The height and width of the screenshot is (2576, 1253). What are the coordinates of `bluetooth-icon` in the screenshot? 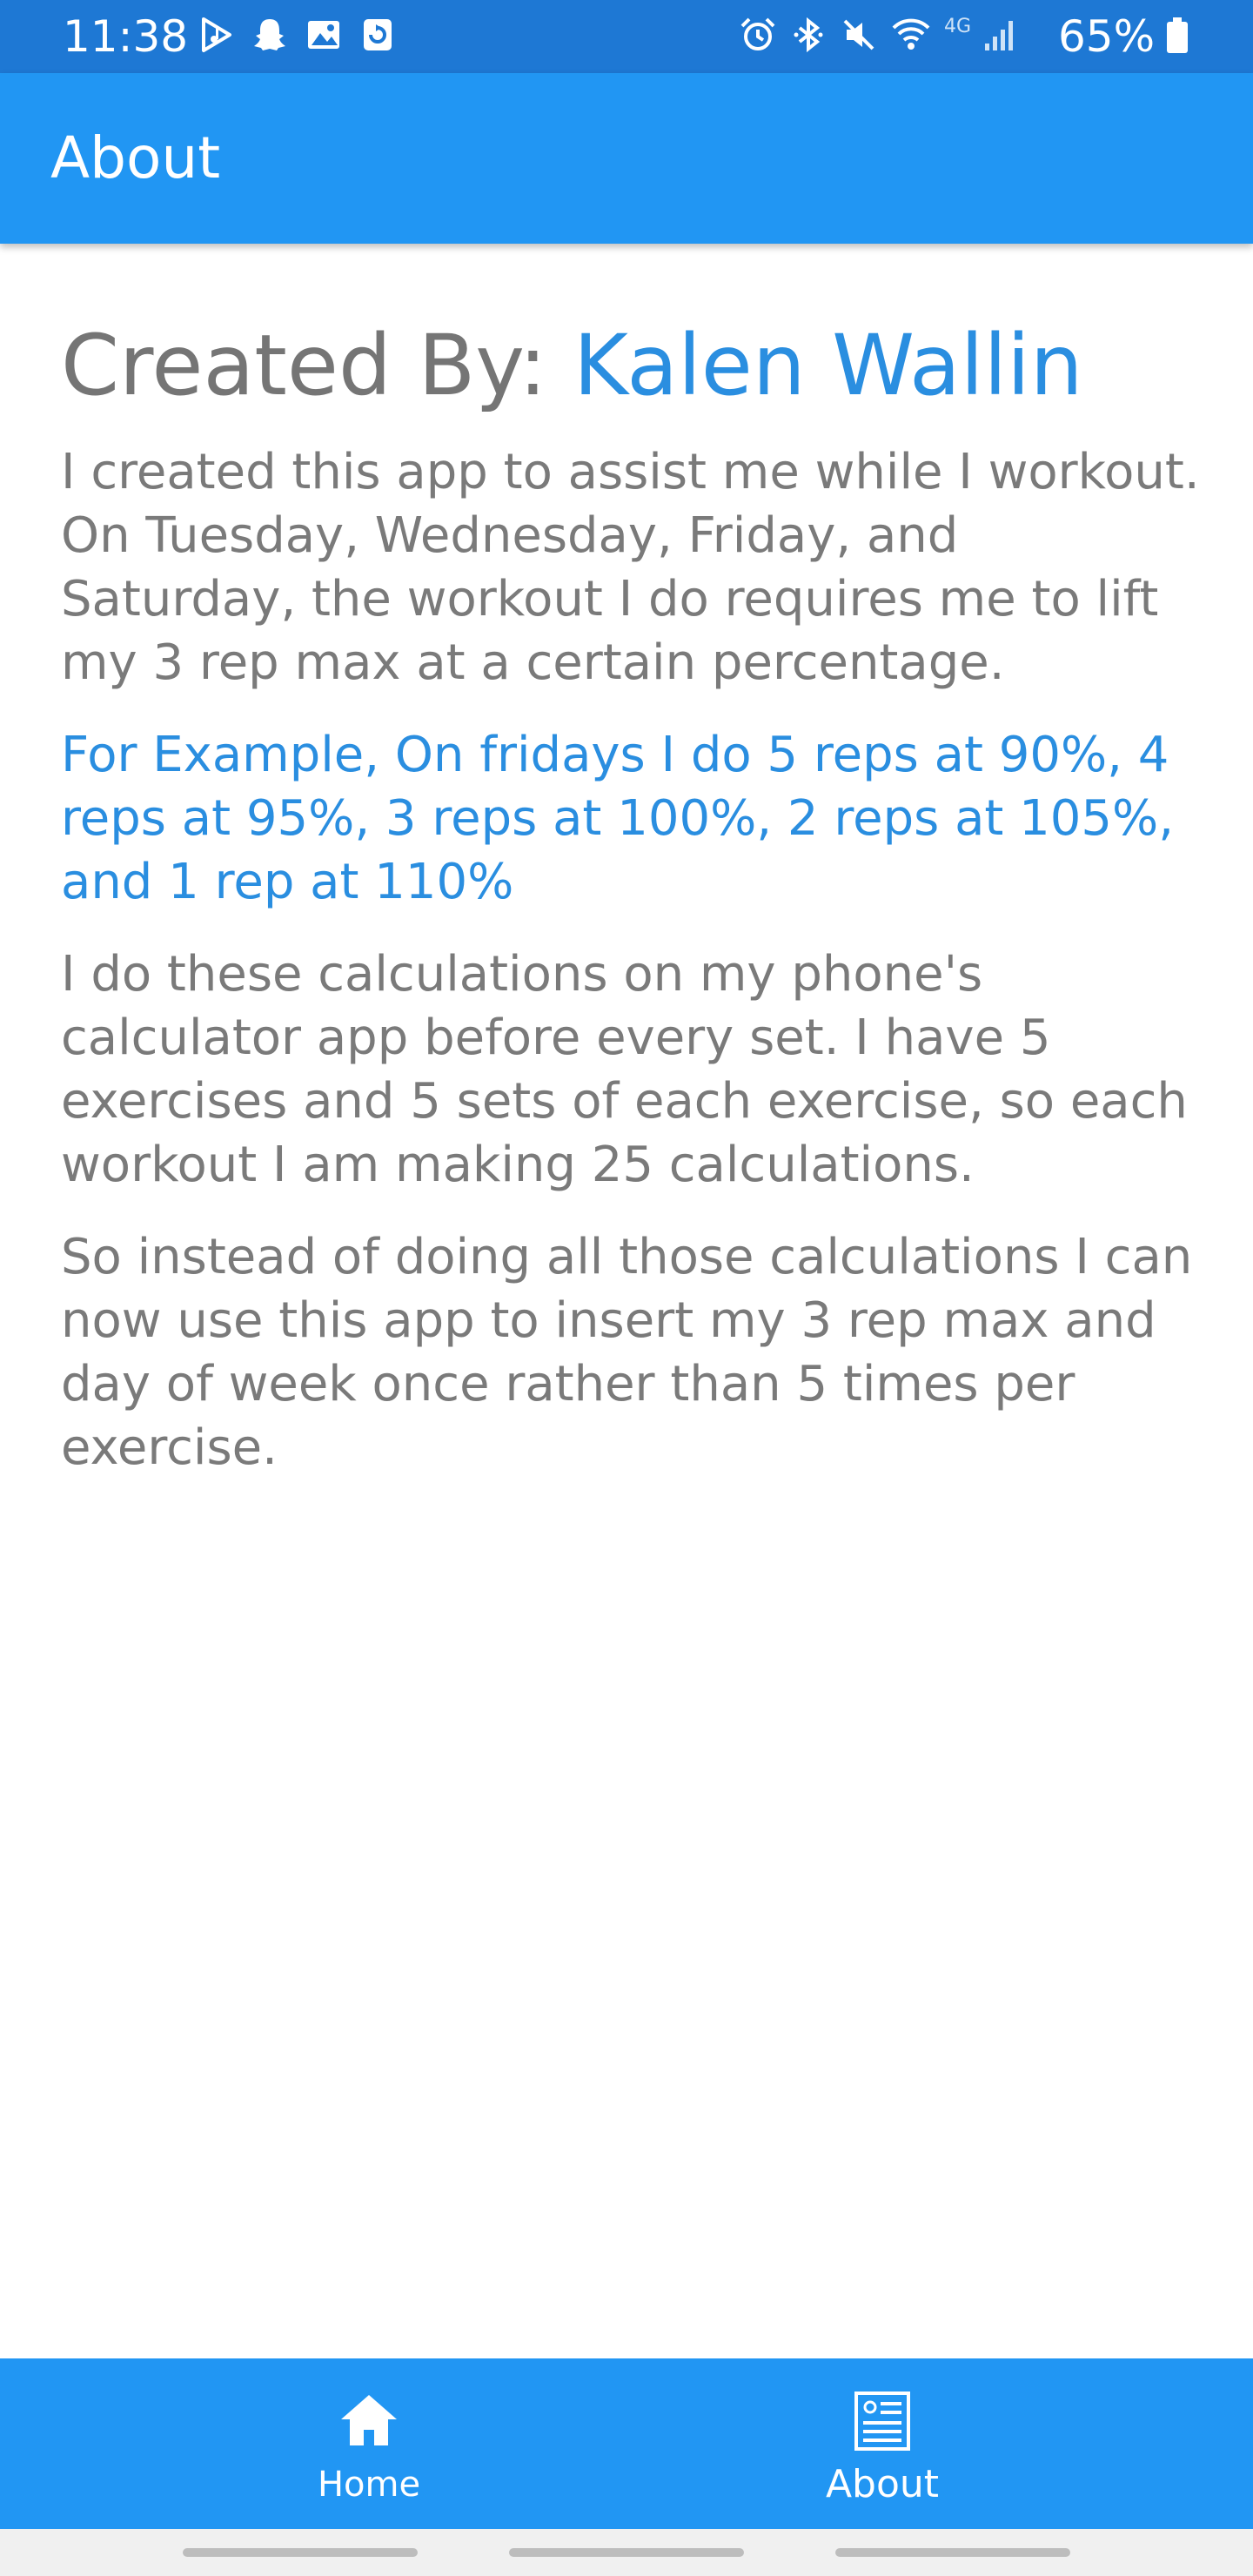 It's located at (808, 35).